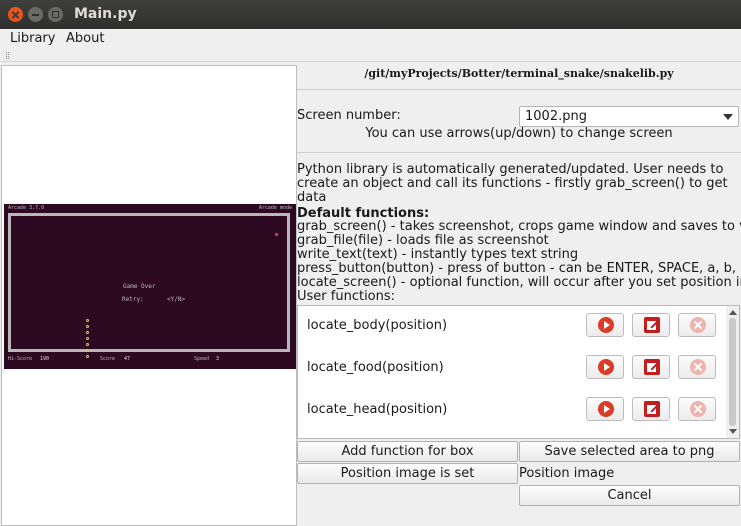 The width and height of the screenshot is (741, 526). I want to click on function-name: locate_food(position), so click(375, 367).